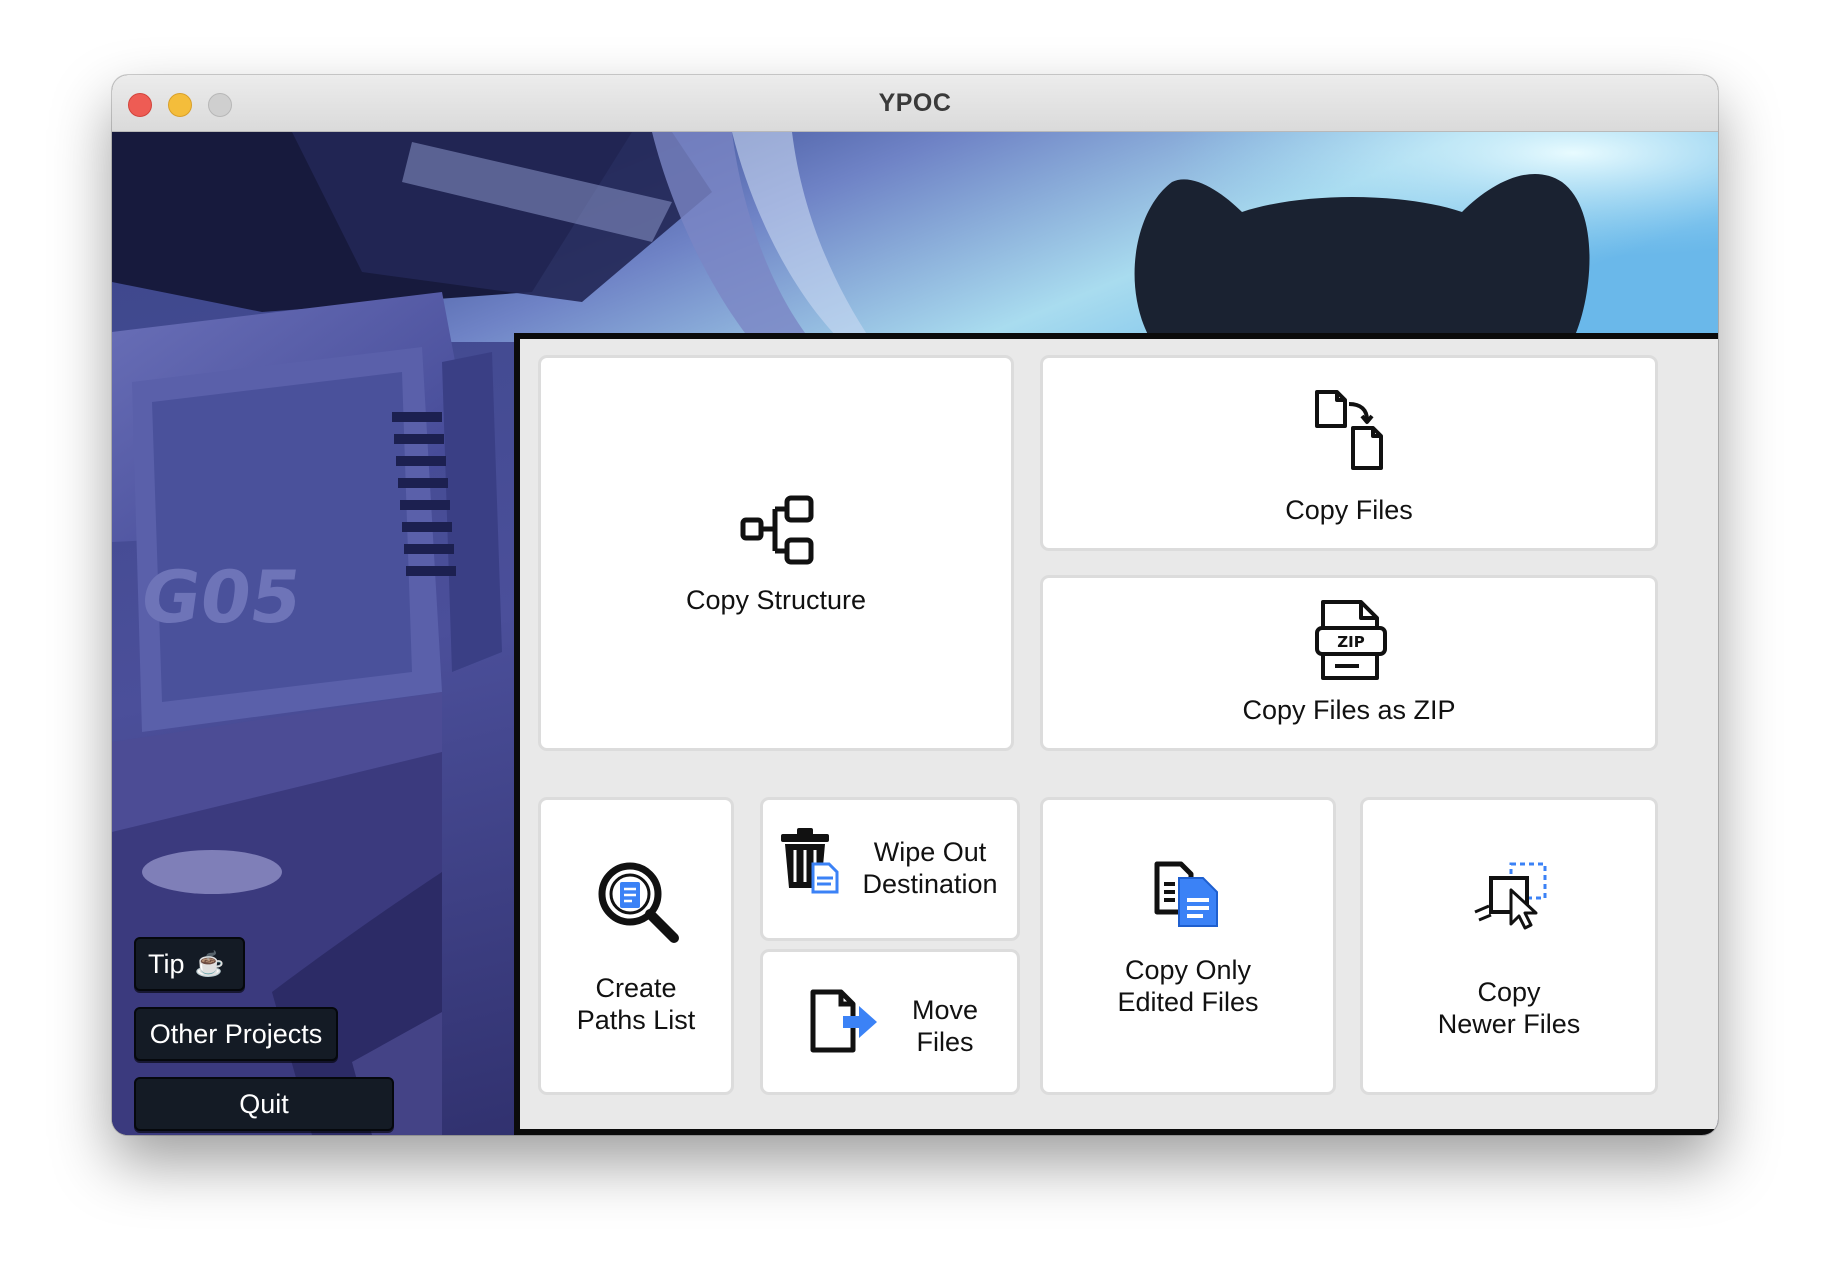 The width and height of the screenshot is (1824, 1280). What do you see at coordinates (1349, 430) in the screenshot?
I see `copy-files-icon` at bounding box center [1349, 430].